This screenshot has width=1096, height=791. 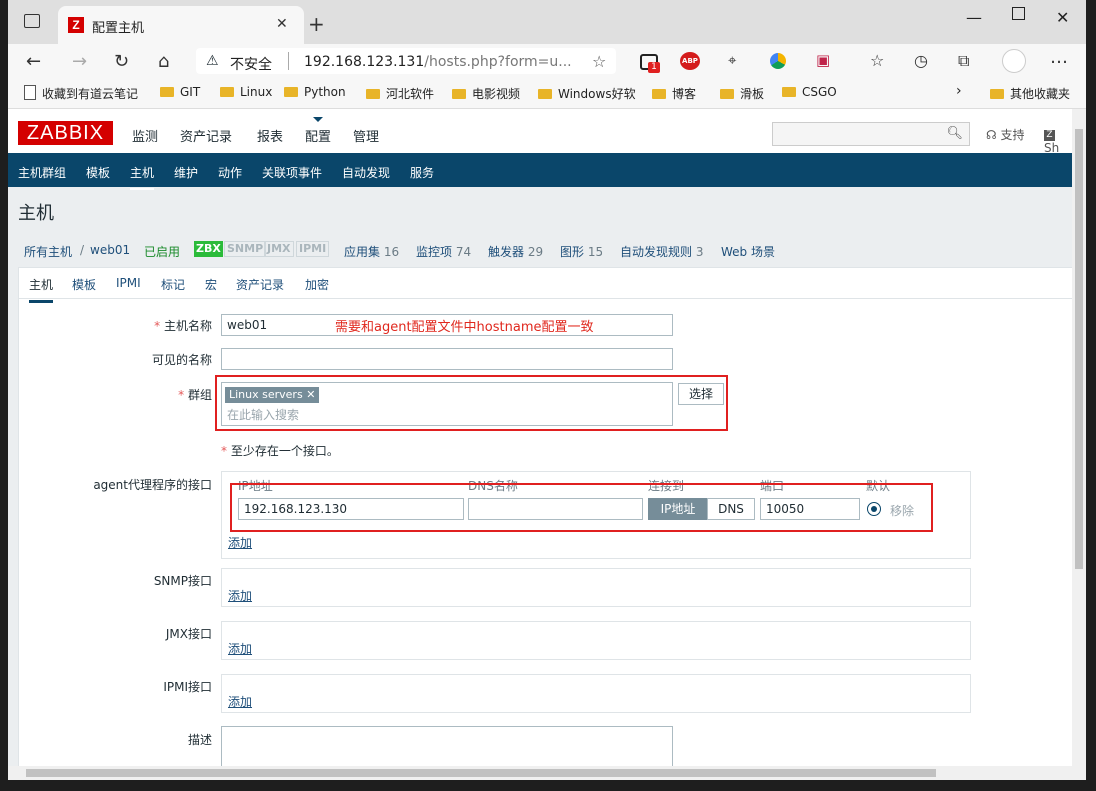 What do you see at coordinates (42, 172) in the screenshot?
I see `submenu-host-groups: 主机群组` at bounding box center [42, 172].